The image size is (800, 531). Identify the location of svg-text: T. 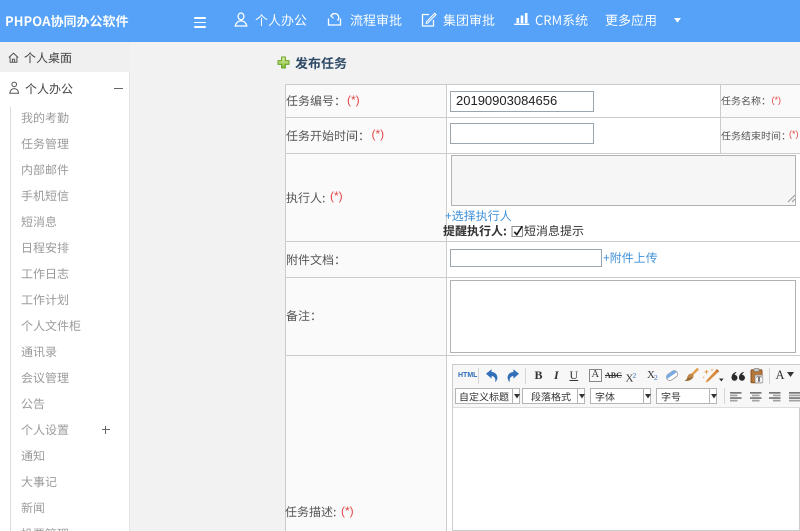
(758, 378).